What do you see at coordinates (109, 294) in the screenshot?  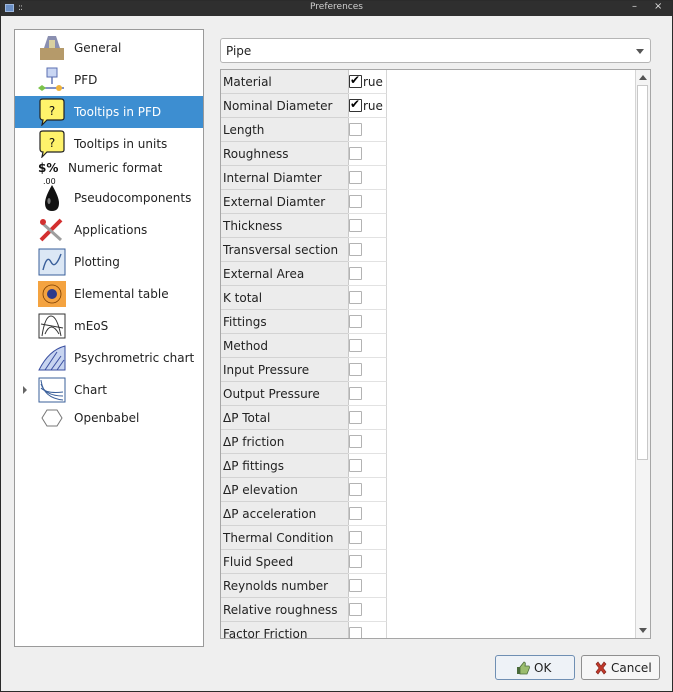 I see `sidebar-item-elemental-table: Elemental table` at bounding box center [109, 294].